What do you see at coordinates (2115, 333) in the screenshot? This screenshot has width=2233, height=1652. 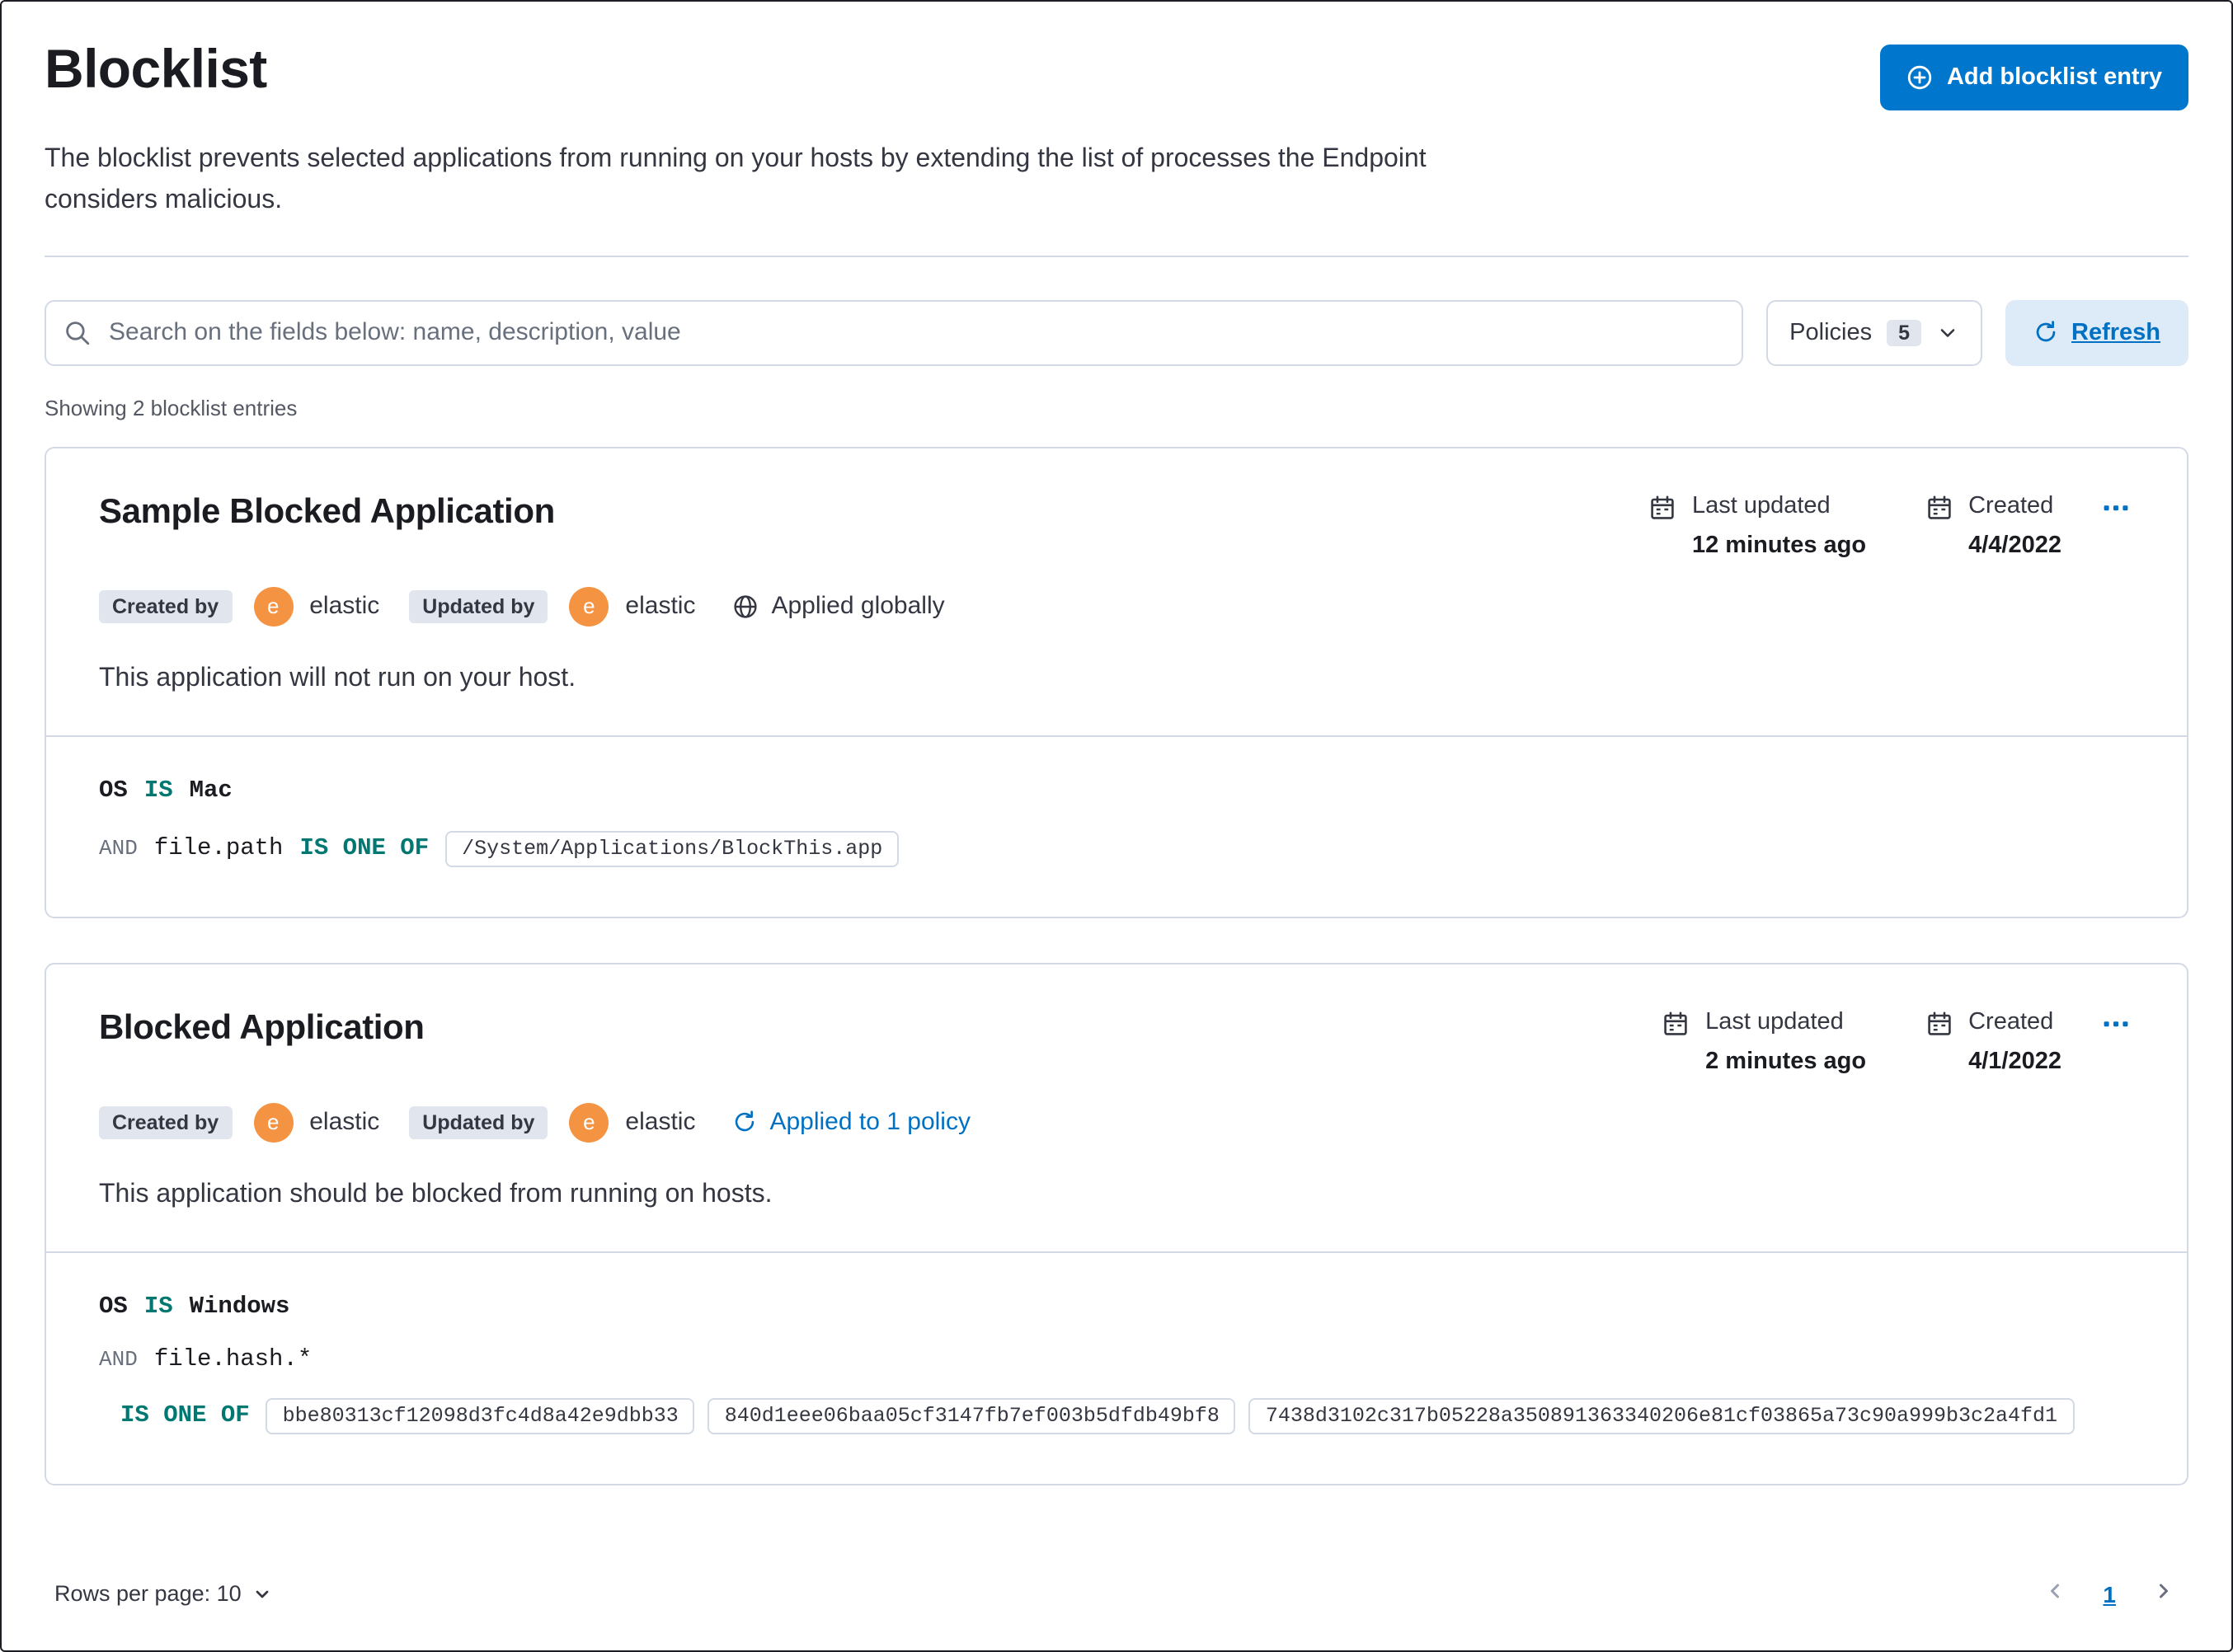 I see `refresh-label: Refresh` at bounding box center [2115, 333].